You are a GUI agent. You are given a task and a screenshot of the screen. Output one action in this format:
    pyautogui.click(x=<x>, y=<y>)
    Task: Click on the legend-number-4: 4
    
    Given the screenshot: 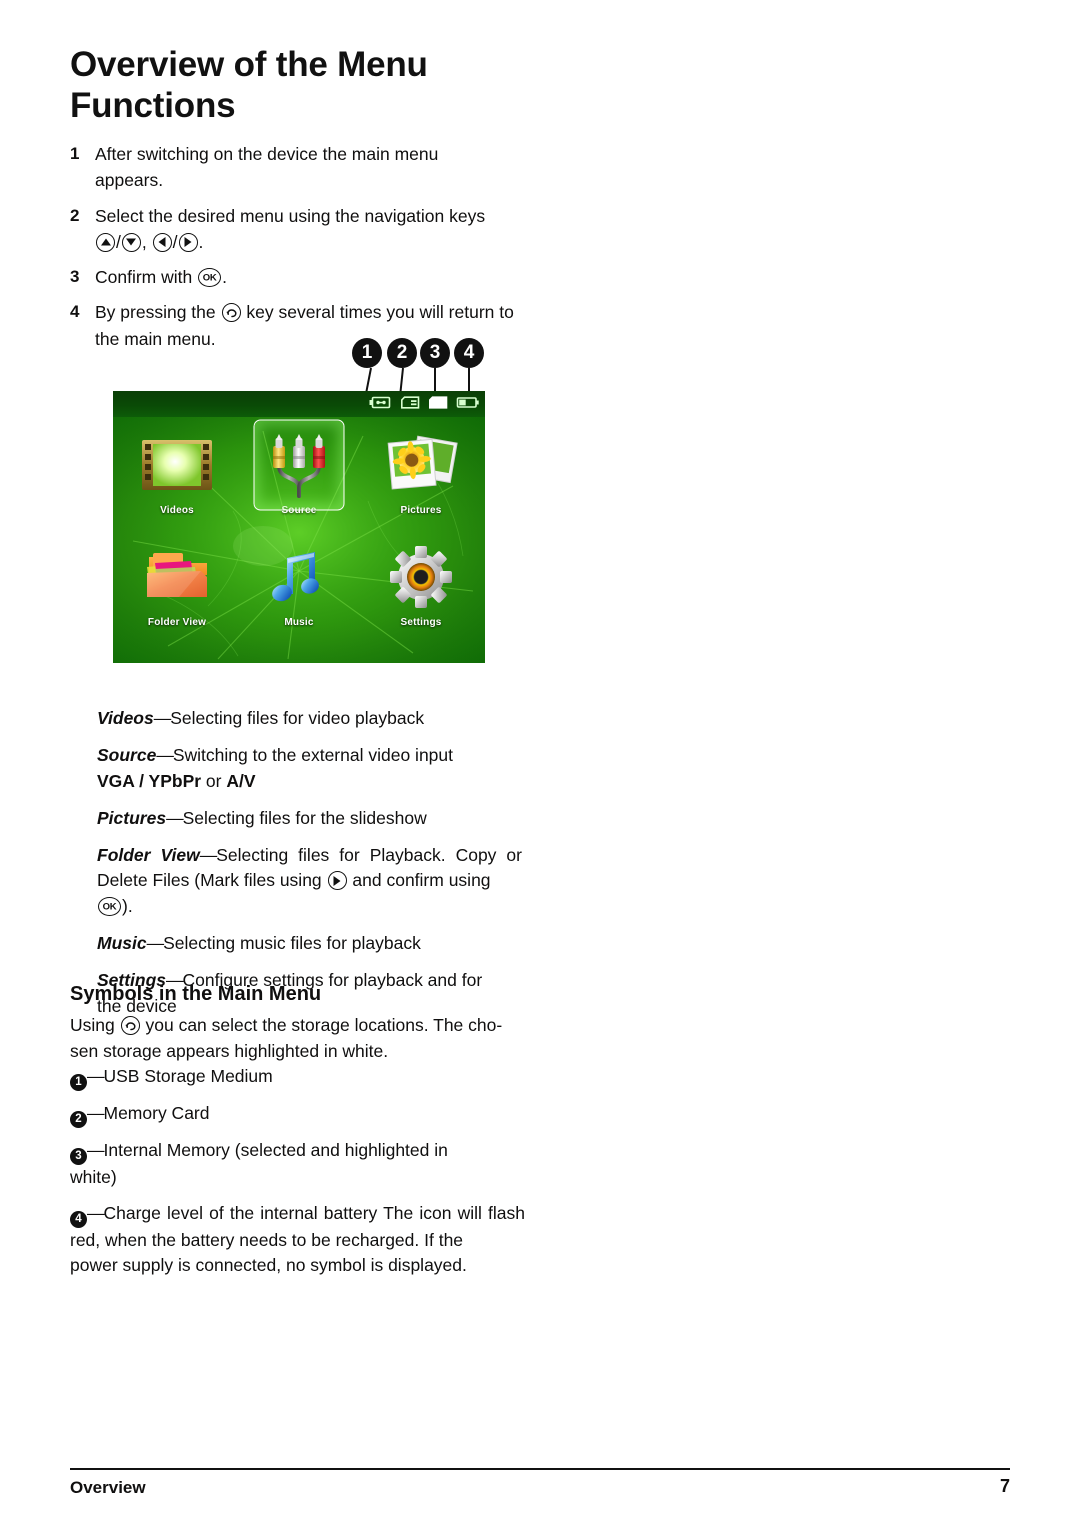 What is the action you would take?
    pyautogui.click(x=78, y=1219)
    